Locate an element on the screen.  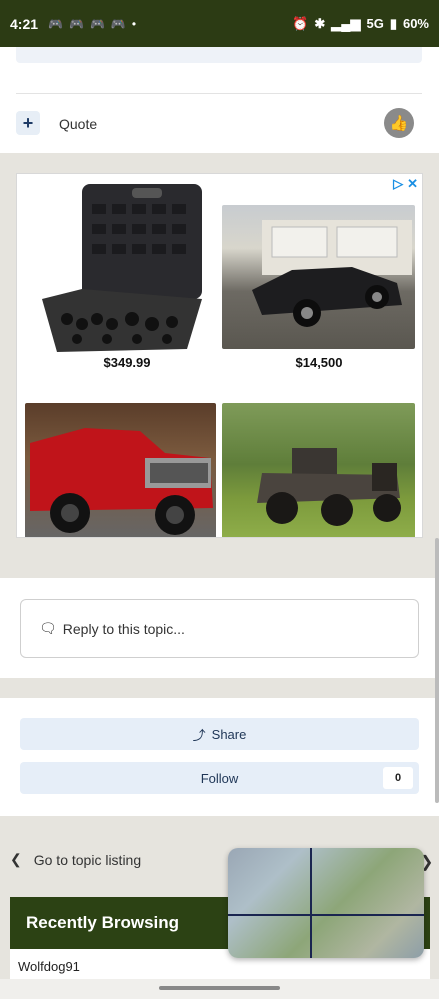
like-button: 👍 is located at coordinates (399, 123).